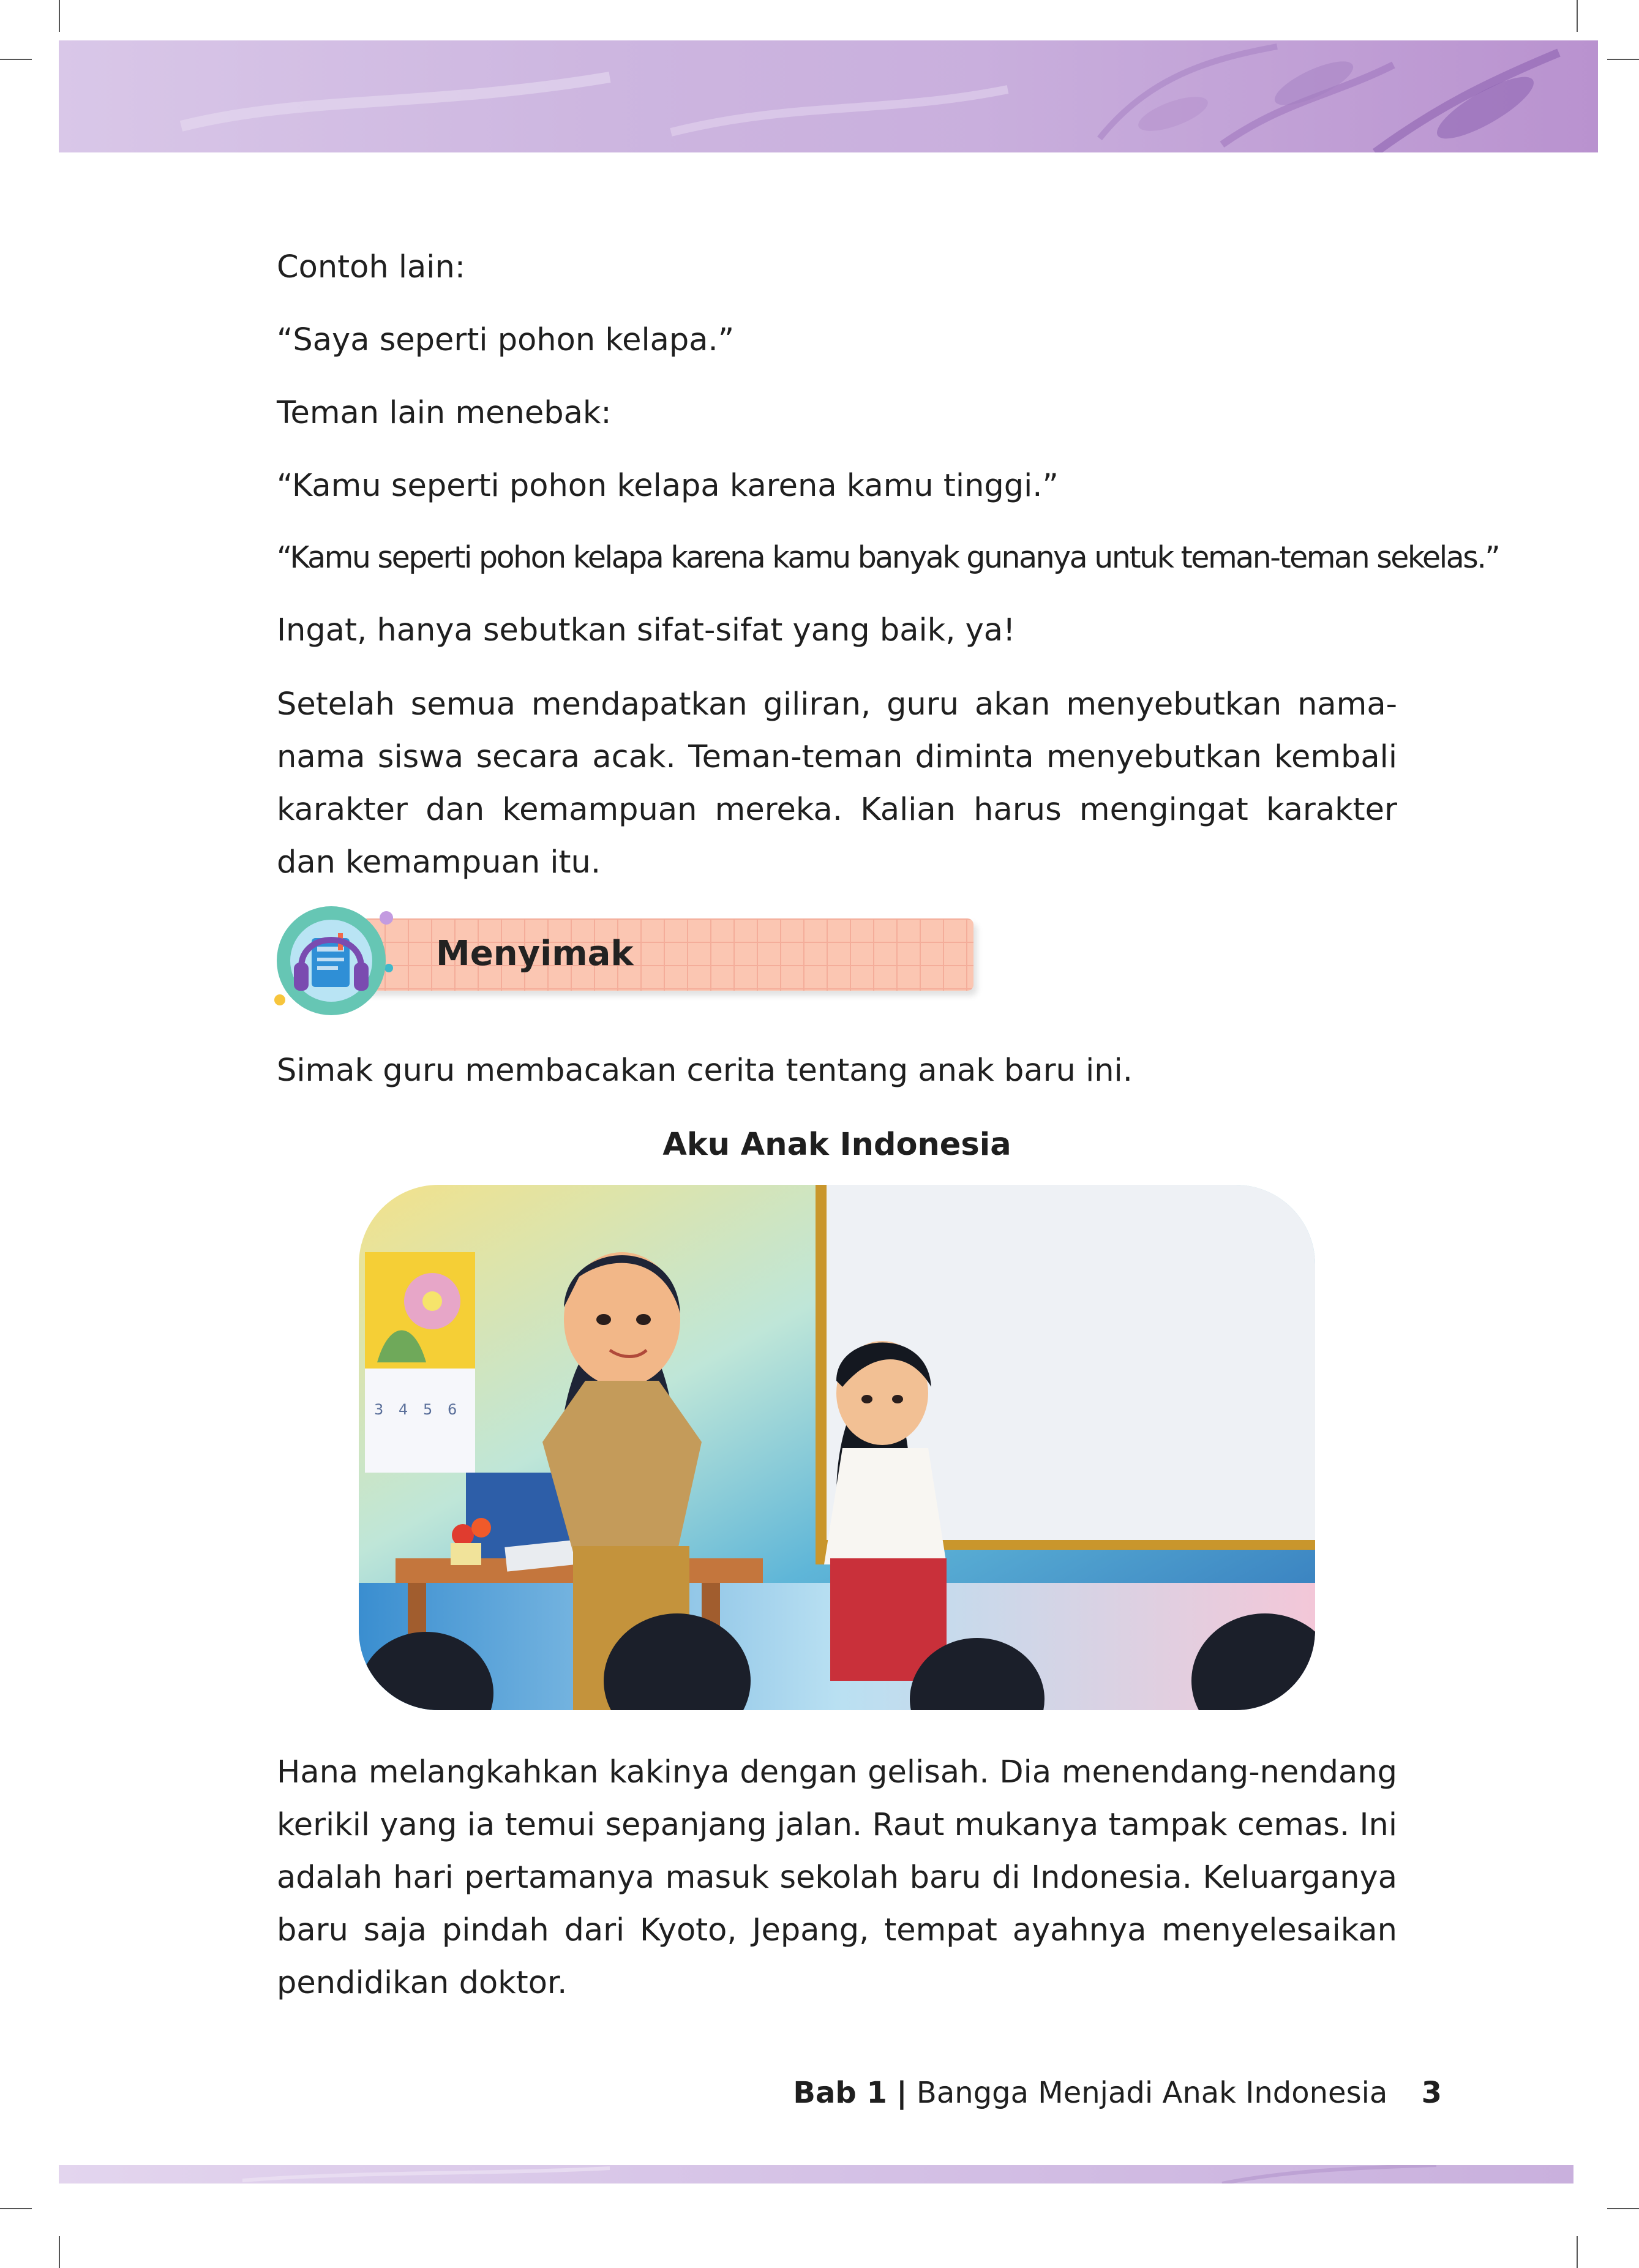 Image resolution: width=1639 pixels, height=2268 pixels. I want to click on classroom-scene: 3 4 5 6, so click(837, 1447).